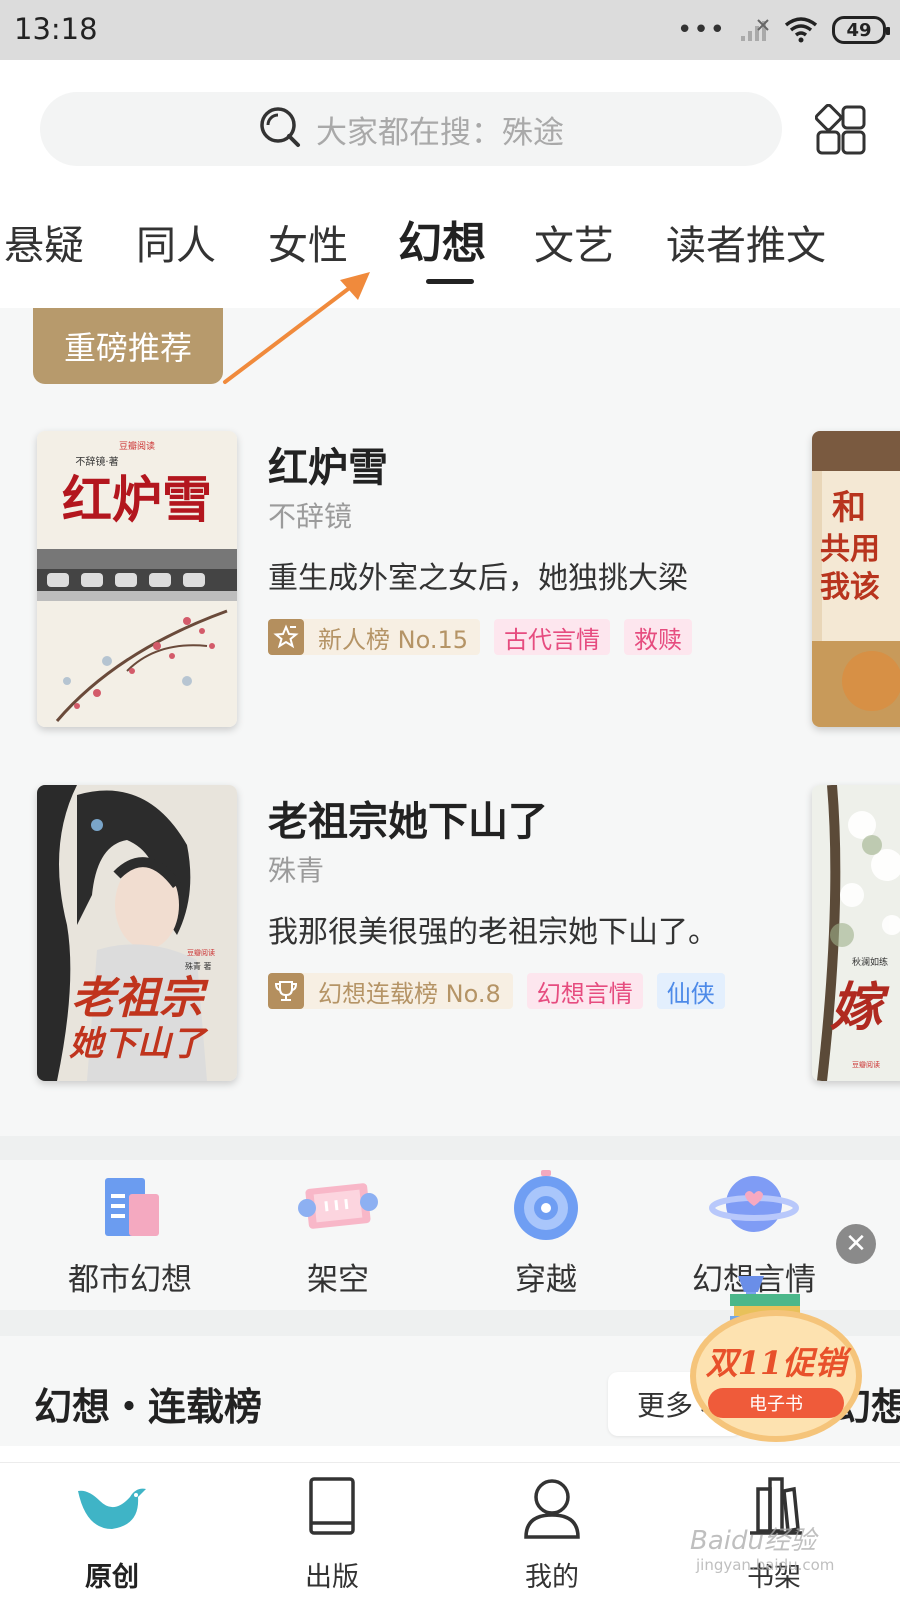 The height and width of the screenshot is (1600, 900). I want to click on book-description: 重生成外室之女后，她独挑大梁, so click(478, 578).